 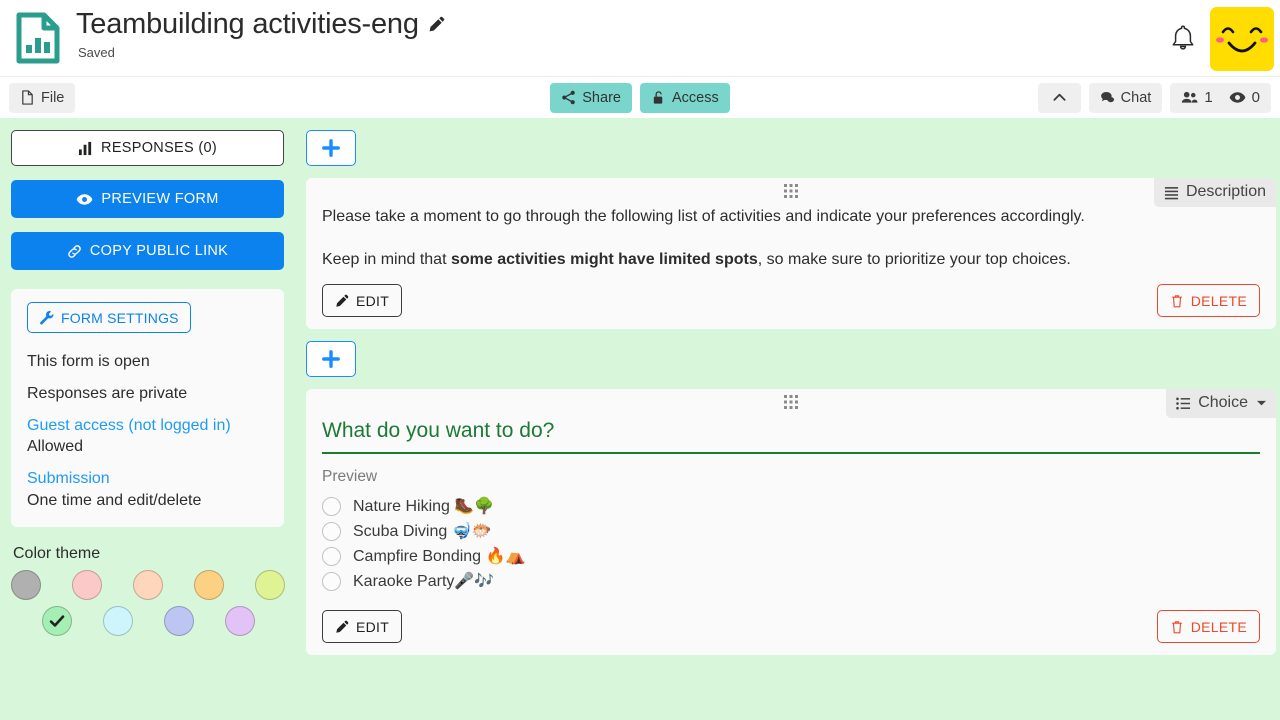 I want to click on add-element-button-middle, so click(x=331, y=359).